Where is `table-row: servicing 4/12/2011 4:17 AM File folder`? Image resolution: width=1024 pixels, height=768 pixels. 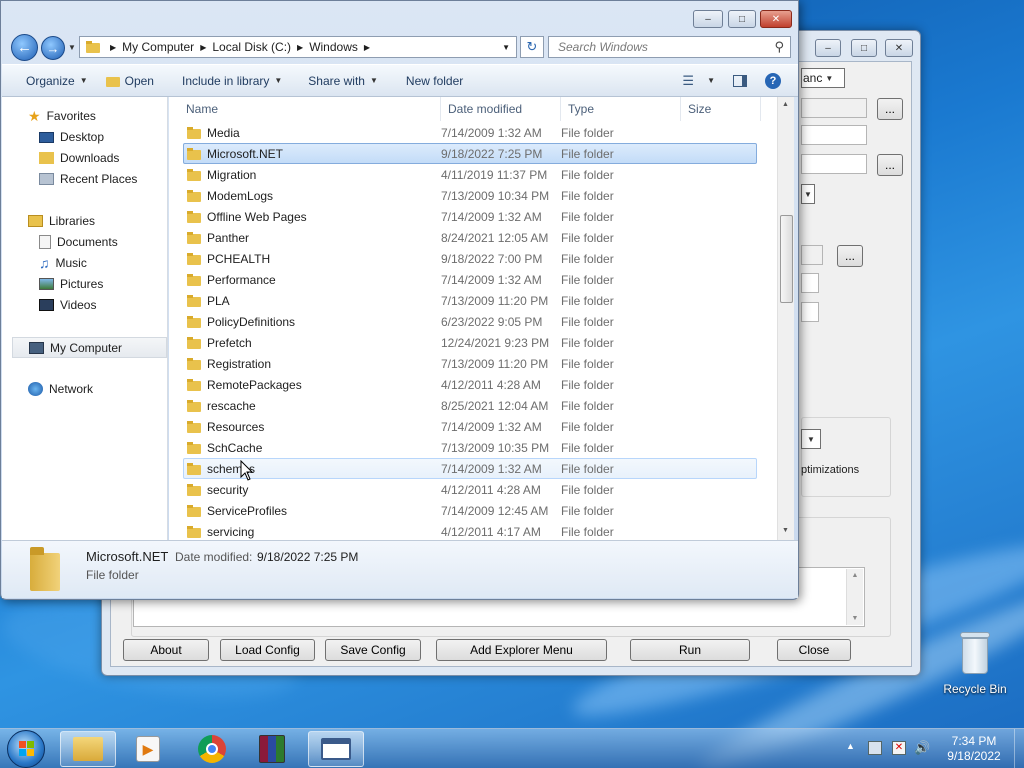 table-row: servicing 4/12/2011 4:17 AM File folder is located at coordinates (470, 530).